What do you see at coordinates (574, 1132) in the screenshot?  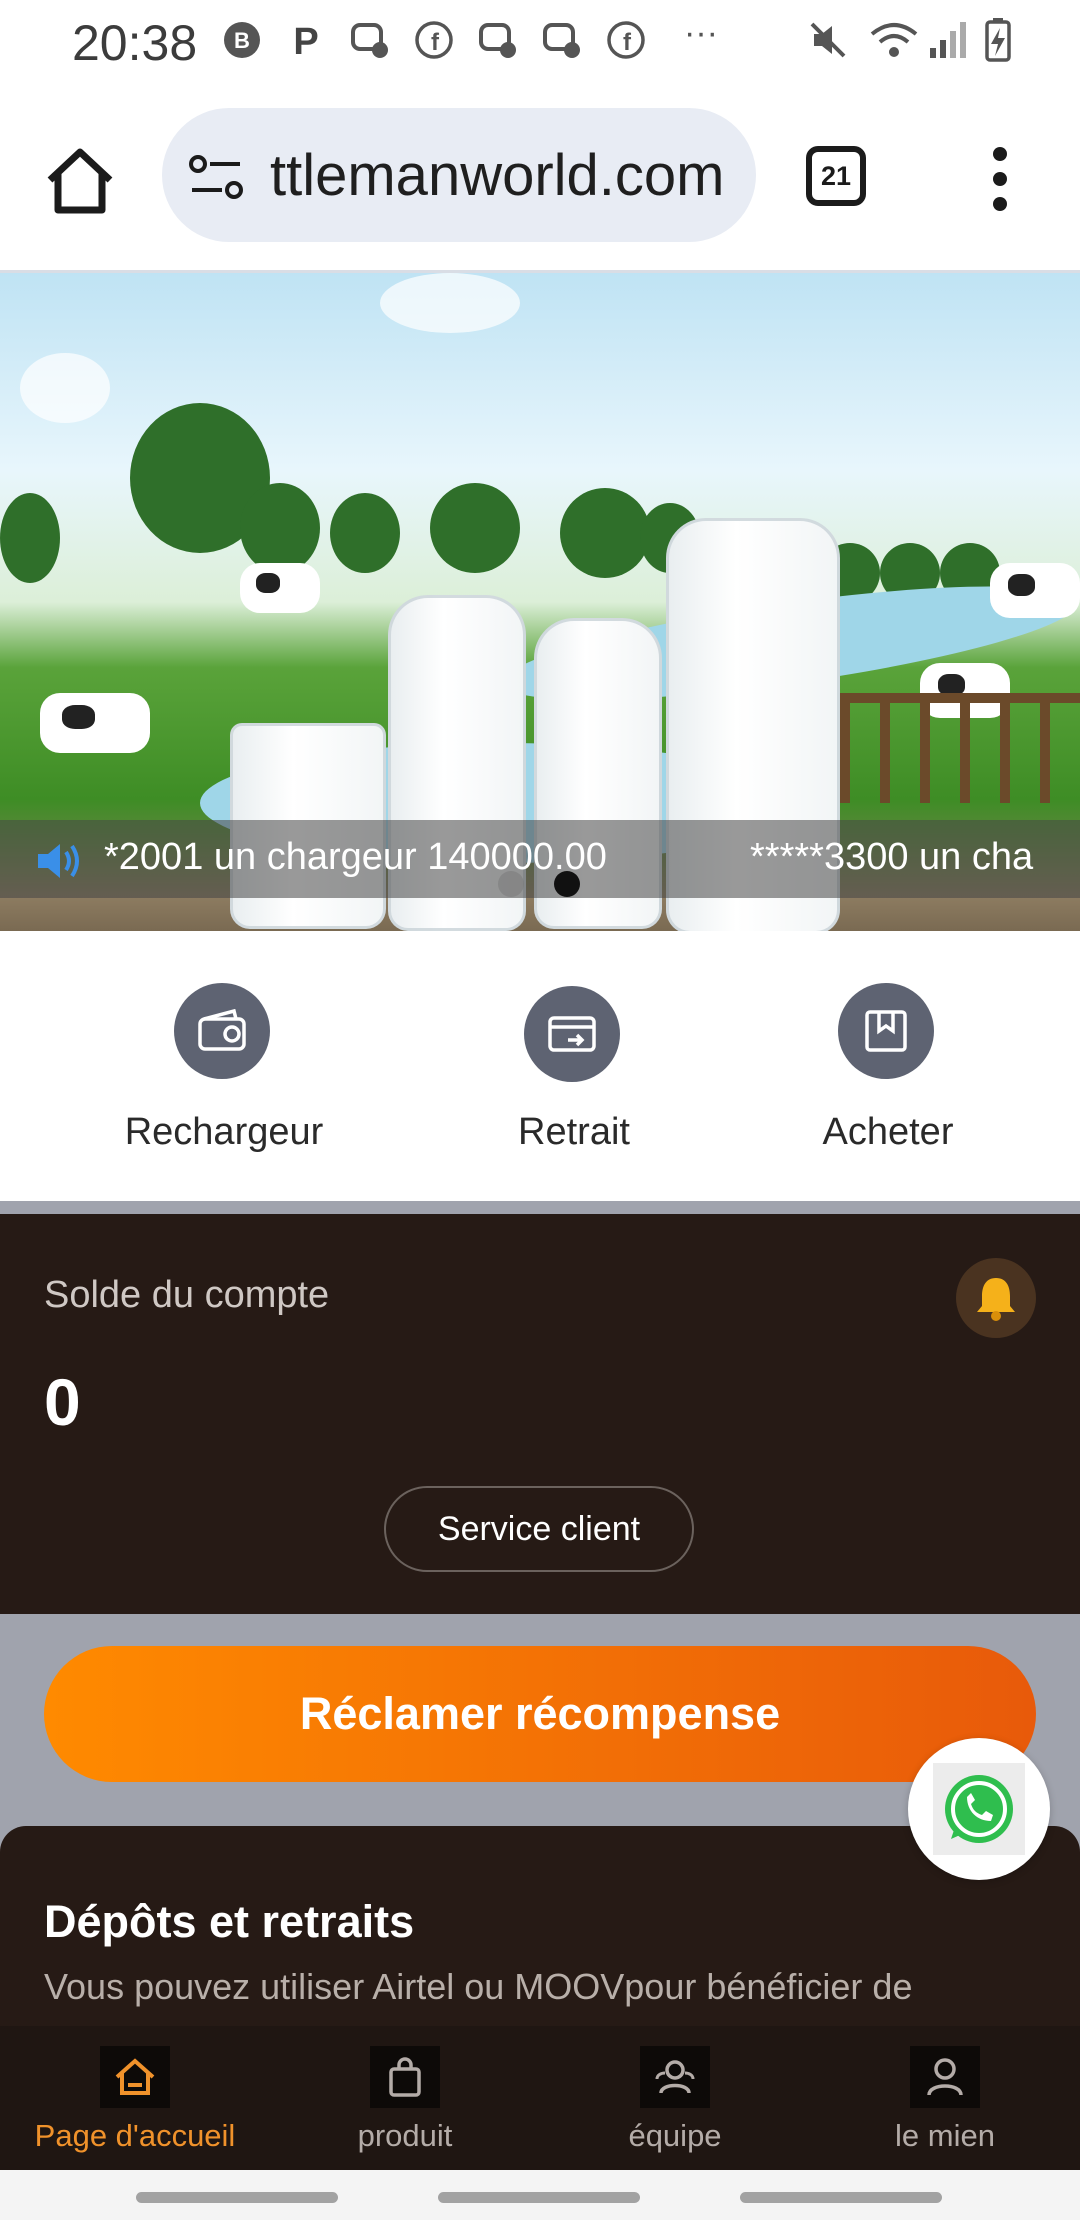 I see `withdraw-label: Retrait` at bounding box center [574, 1132].